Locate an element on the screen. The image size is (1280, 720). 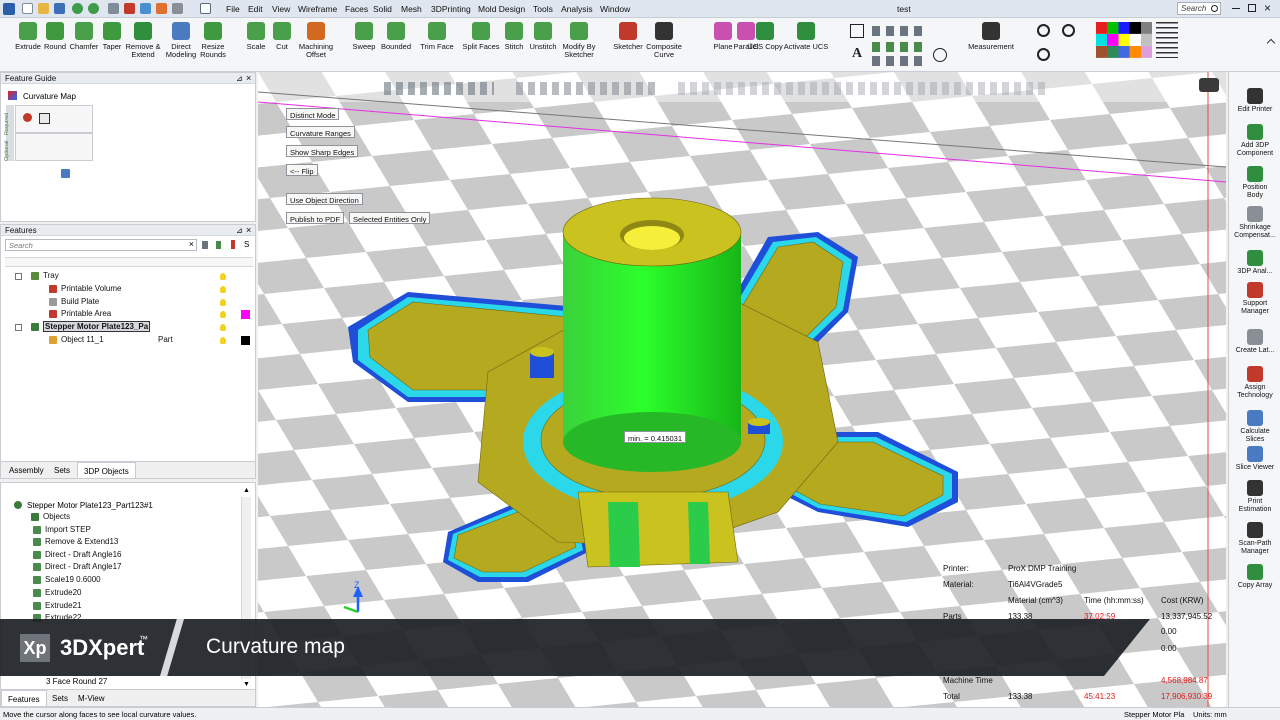
minimize-button is located at coordinates (1236, 8).